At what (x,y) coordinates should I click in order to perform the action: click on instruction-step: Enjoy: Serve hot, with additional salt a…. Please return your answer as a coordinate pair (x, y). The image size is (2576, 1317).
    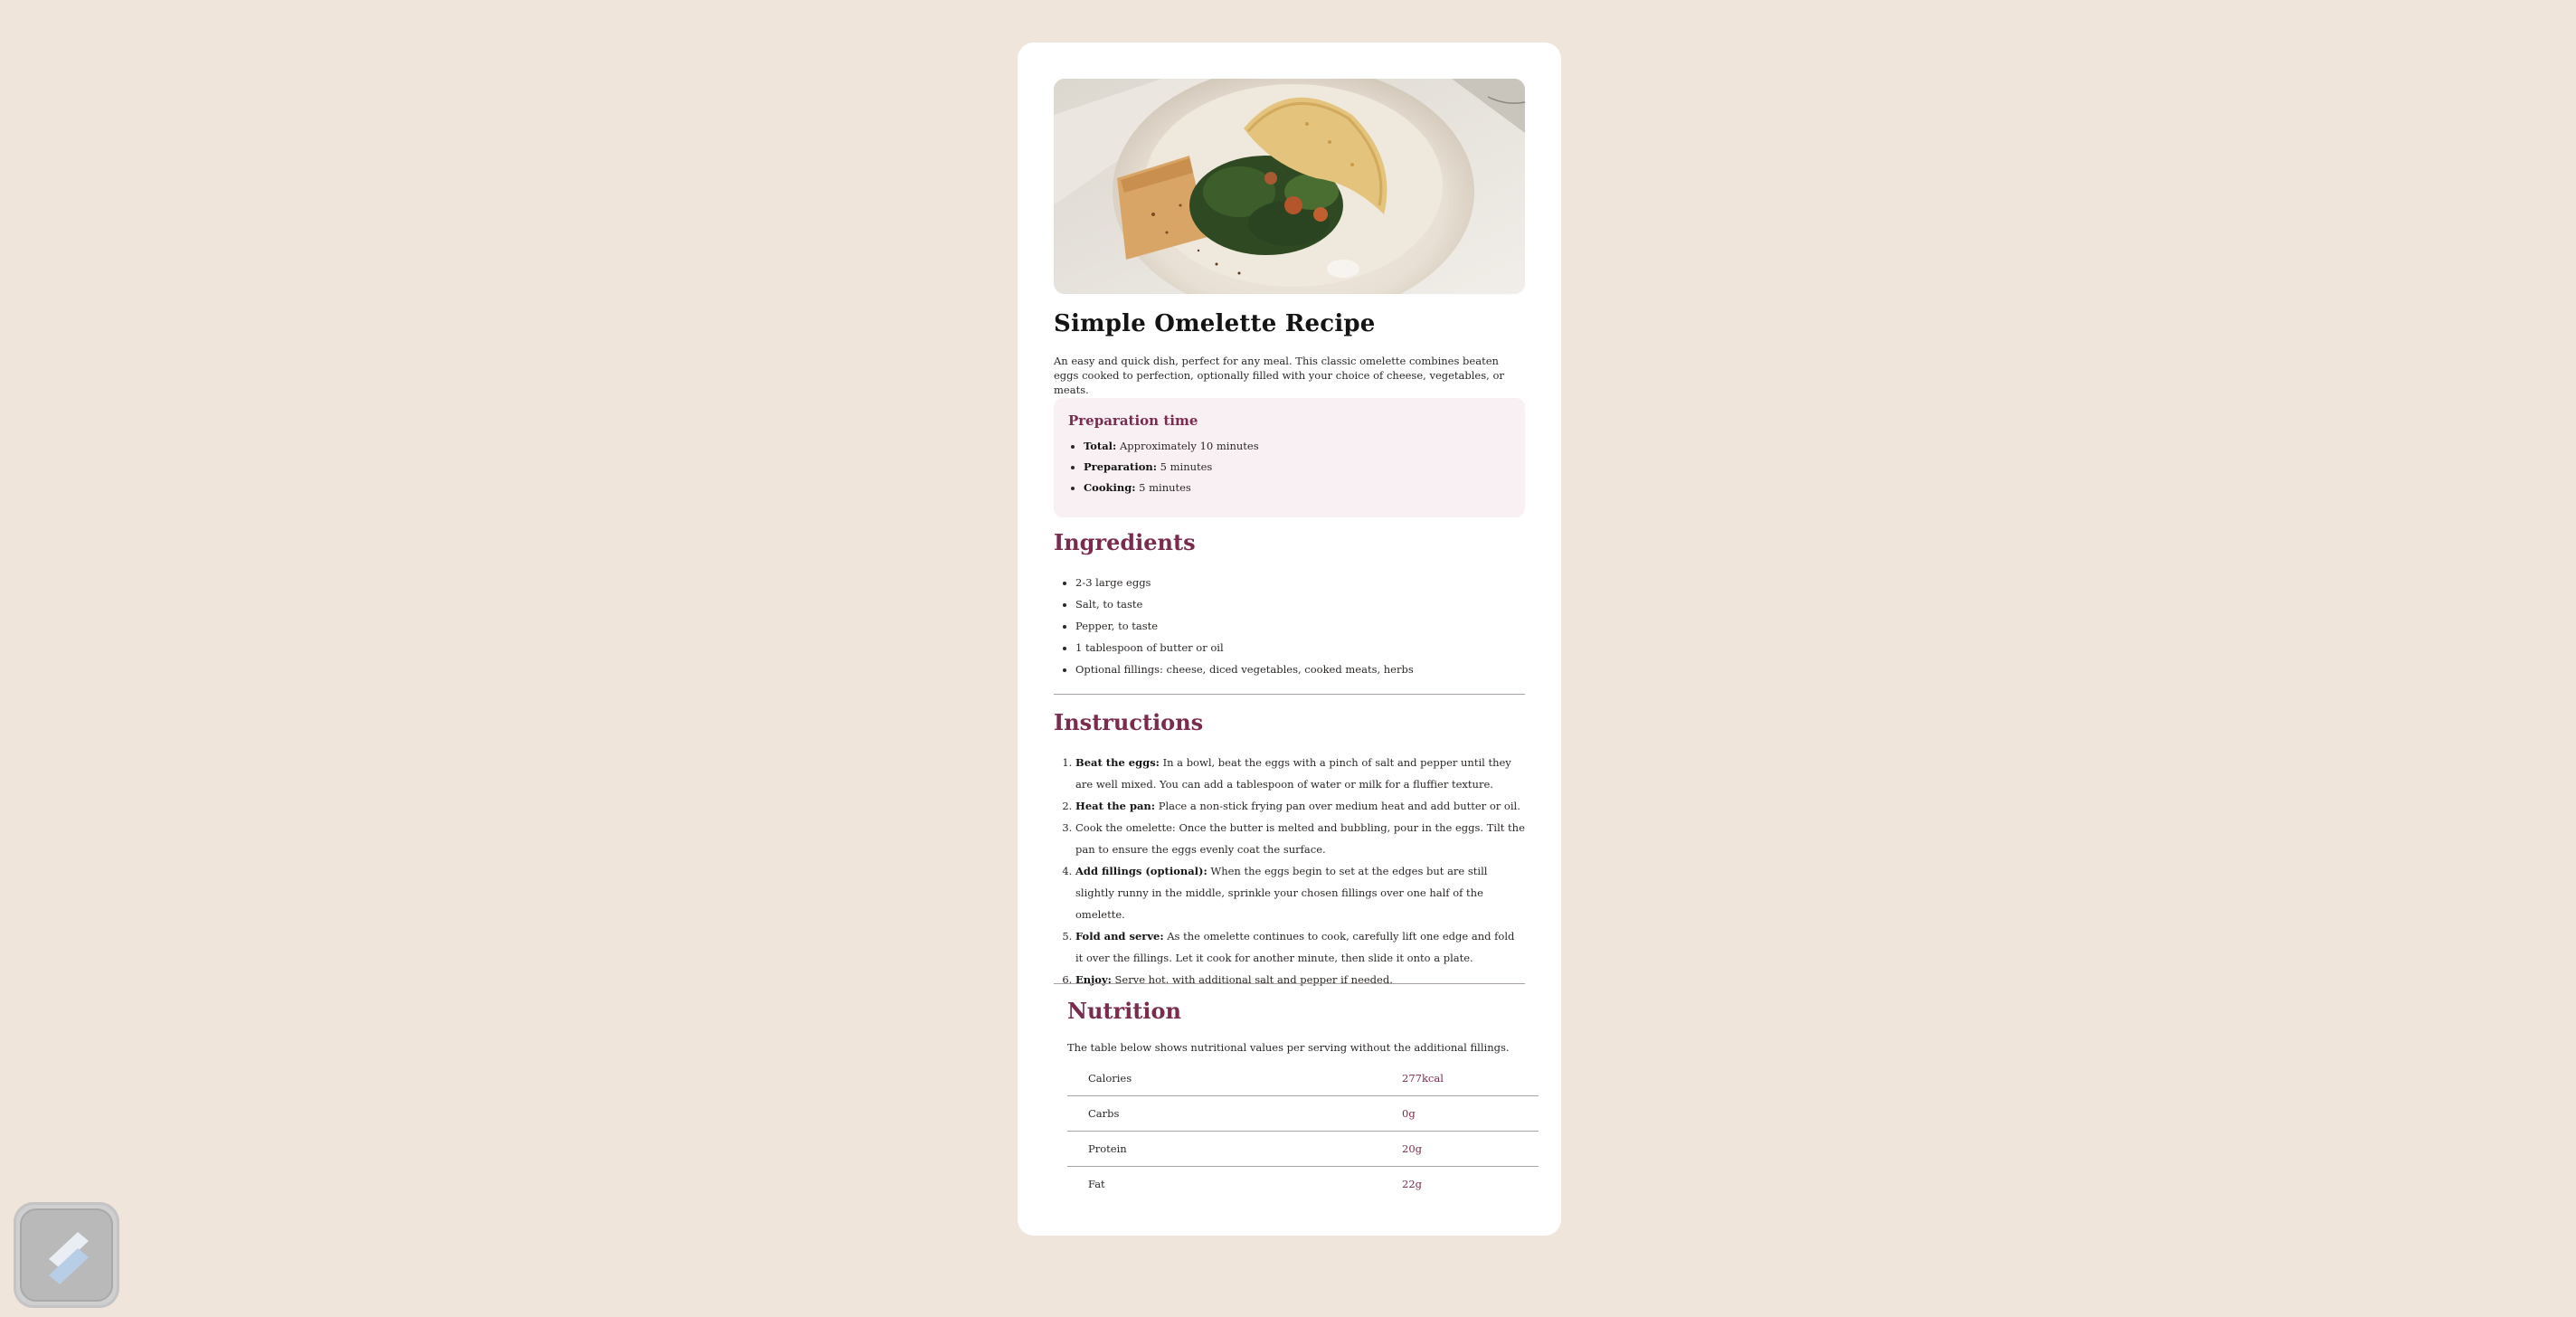
    Looking at the image, I should click on (1300, 979).